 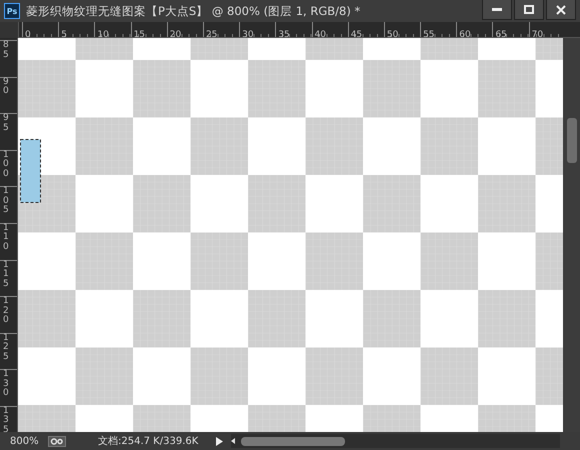 I want to click on maximize-icon, so click(x=529, y=9).